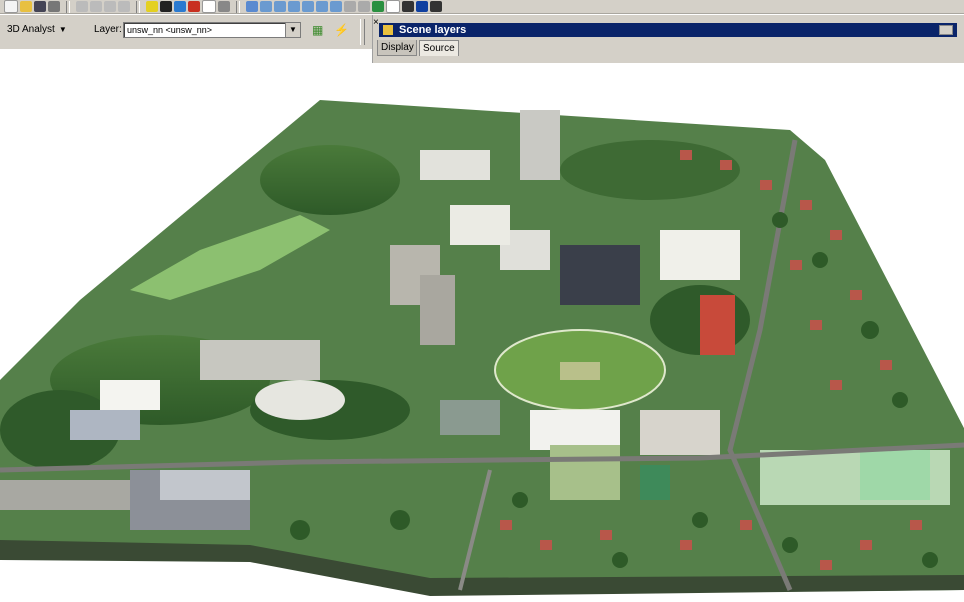 Image resolution: width=964 pixels, height=602 pixels. Describe the element at coordinates (308, 6) in the screenshot. I see `zoom-in-icon` at that location.